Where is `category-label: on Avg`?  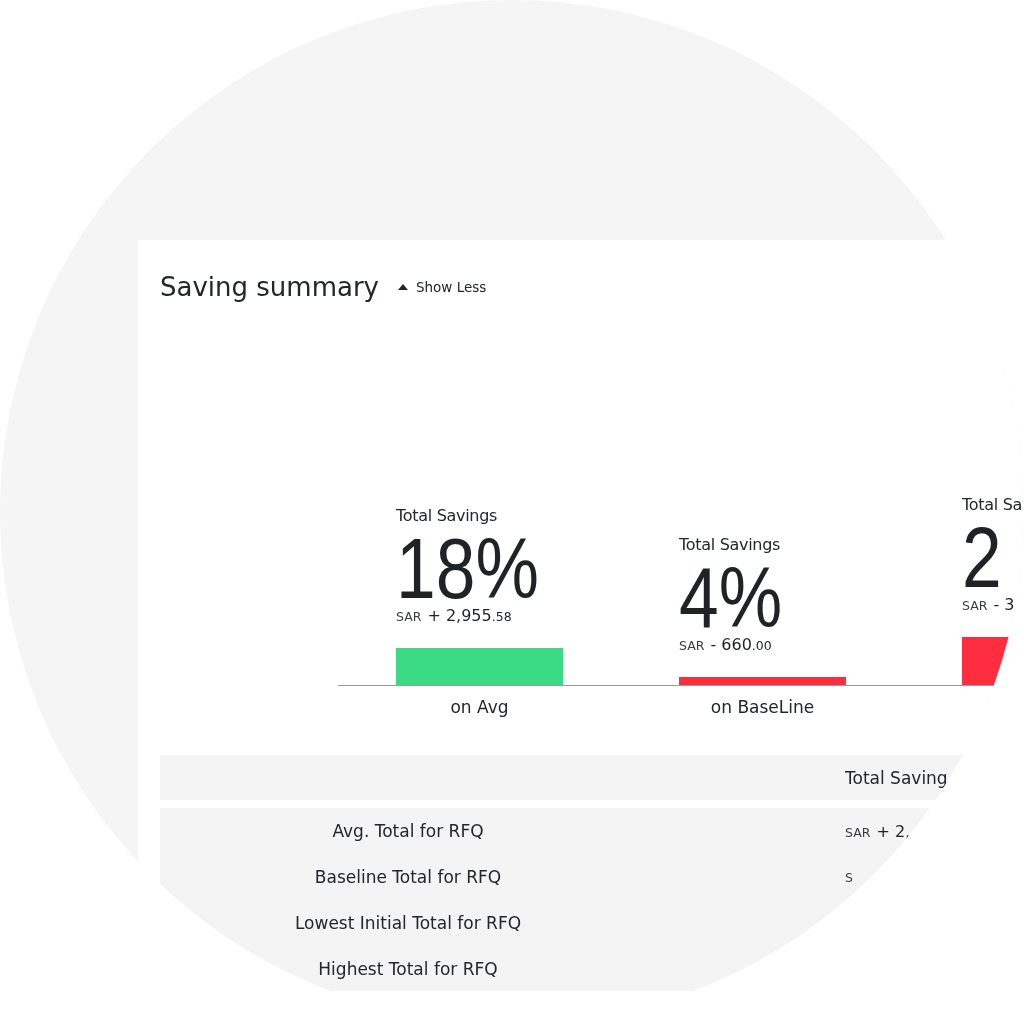 category-label: on Avg is located at coordinates (479, 707).